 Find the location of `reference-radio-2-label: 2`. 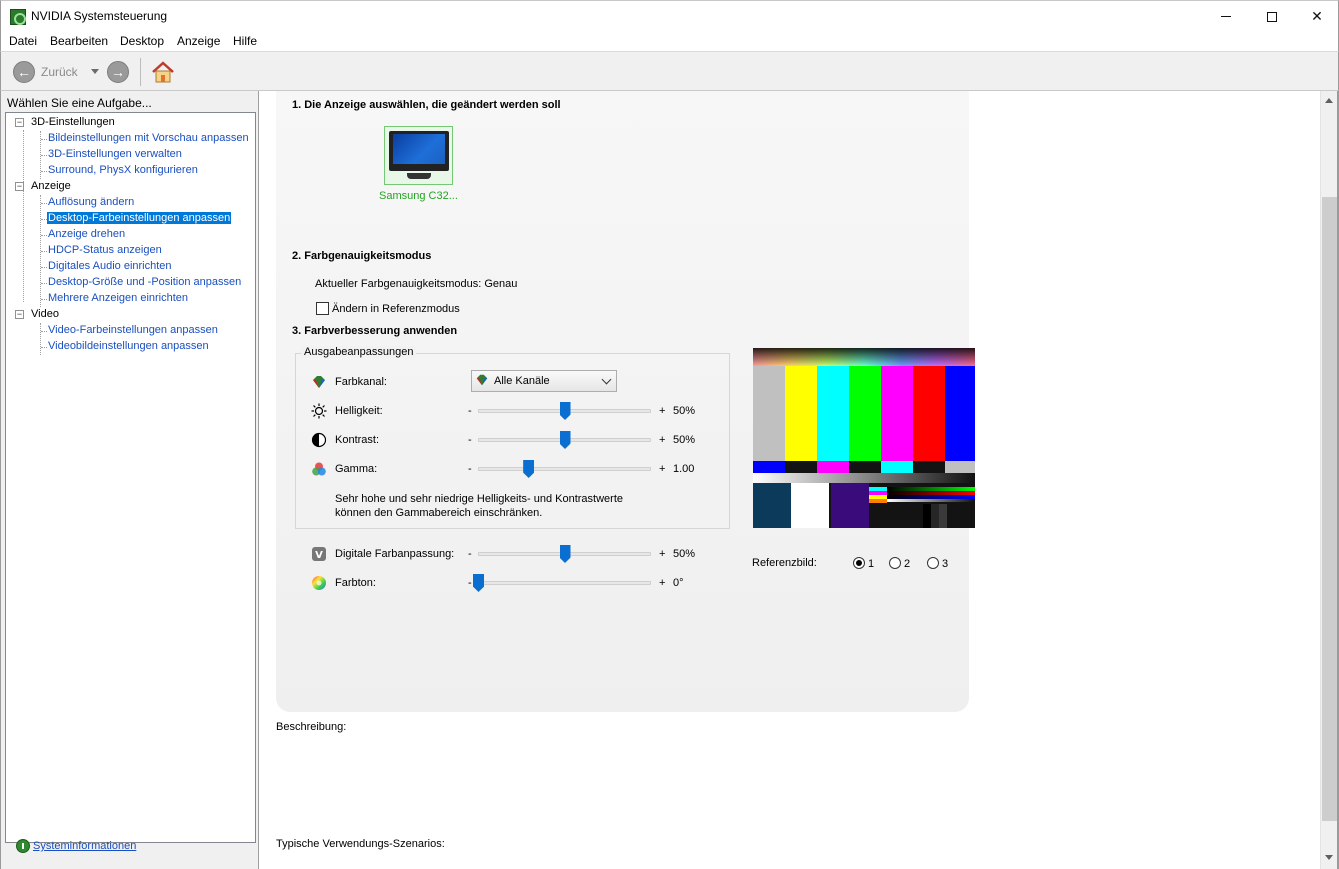

reference-radio-2-label: 2 is located at coordinates (907, 564).